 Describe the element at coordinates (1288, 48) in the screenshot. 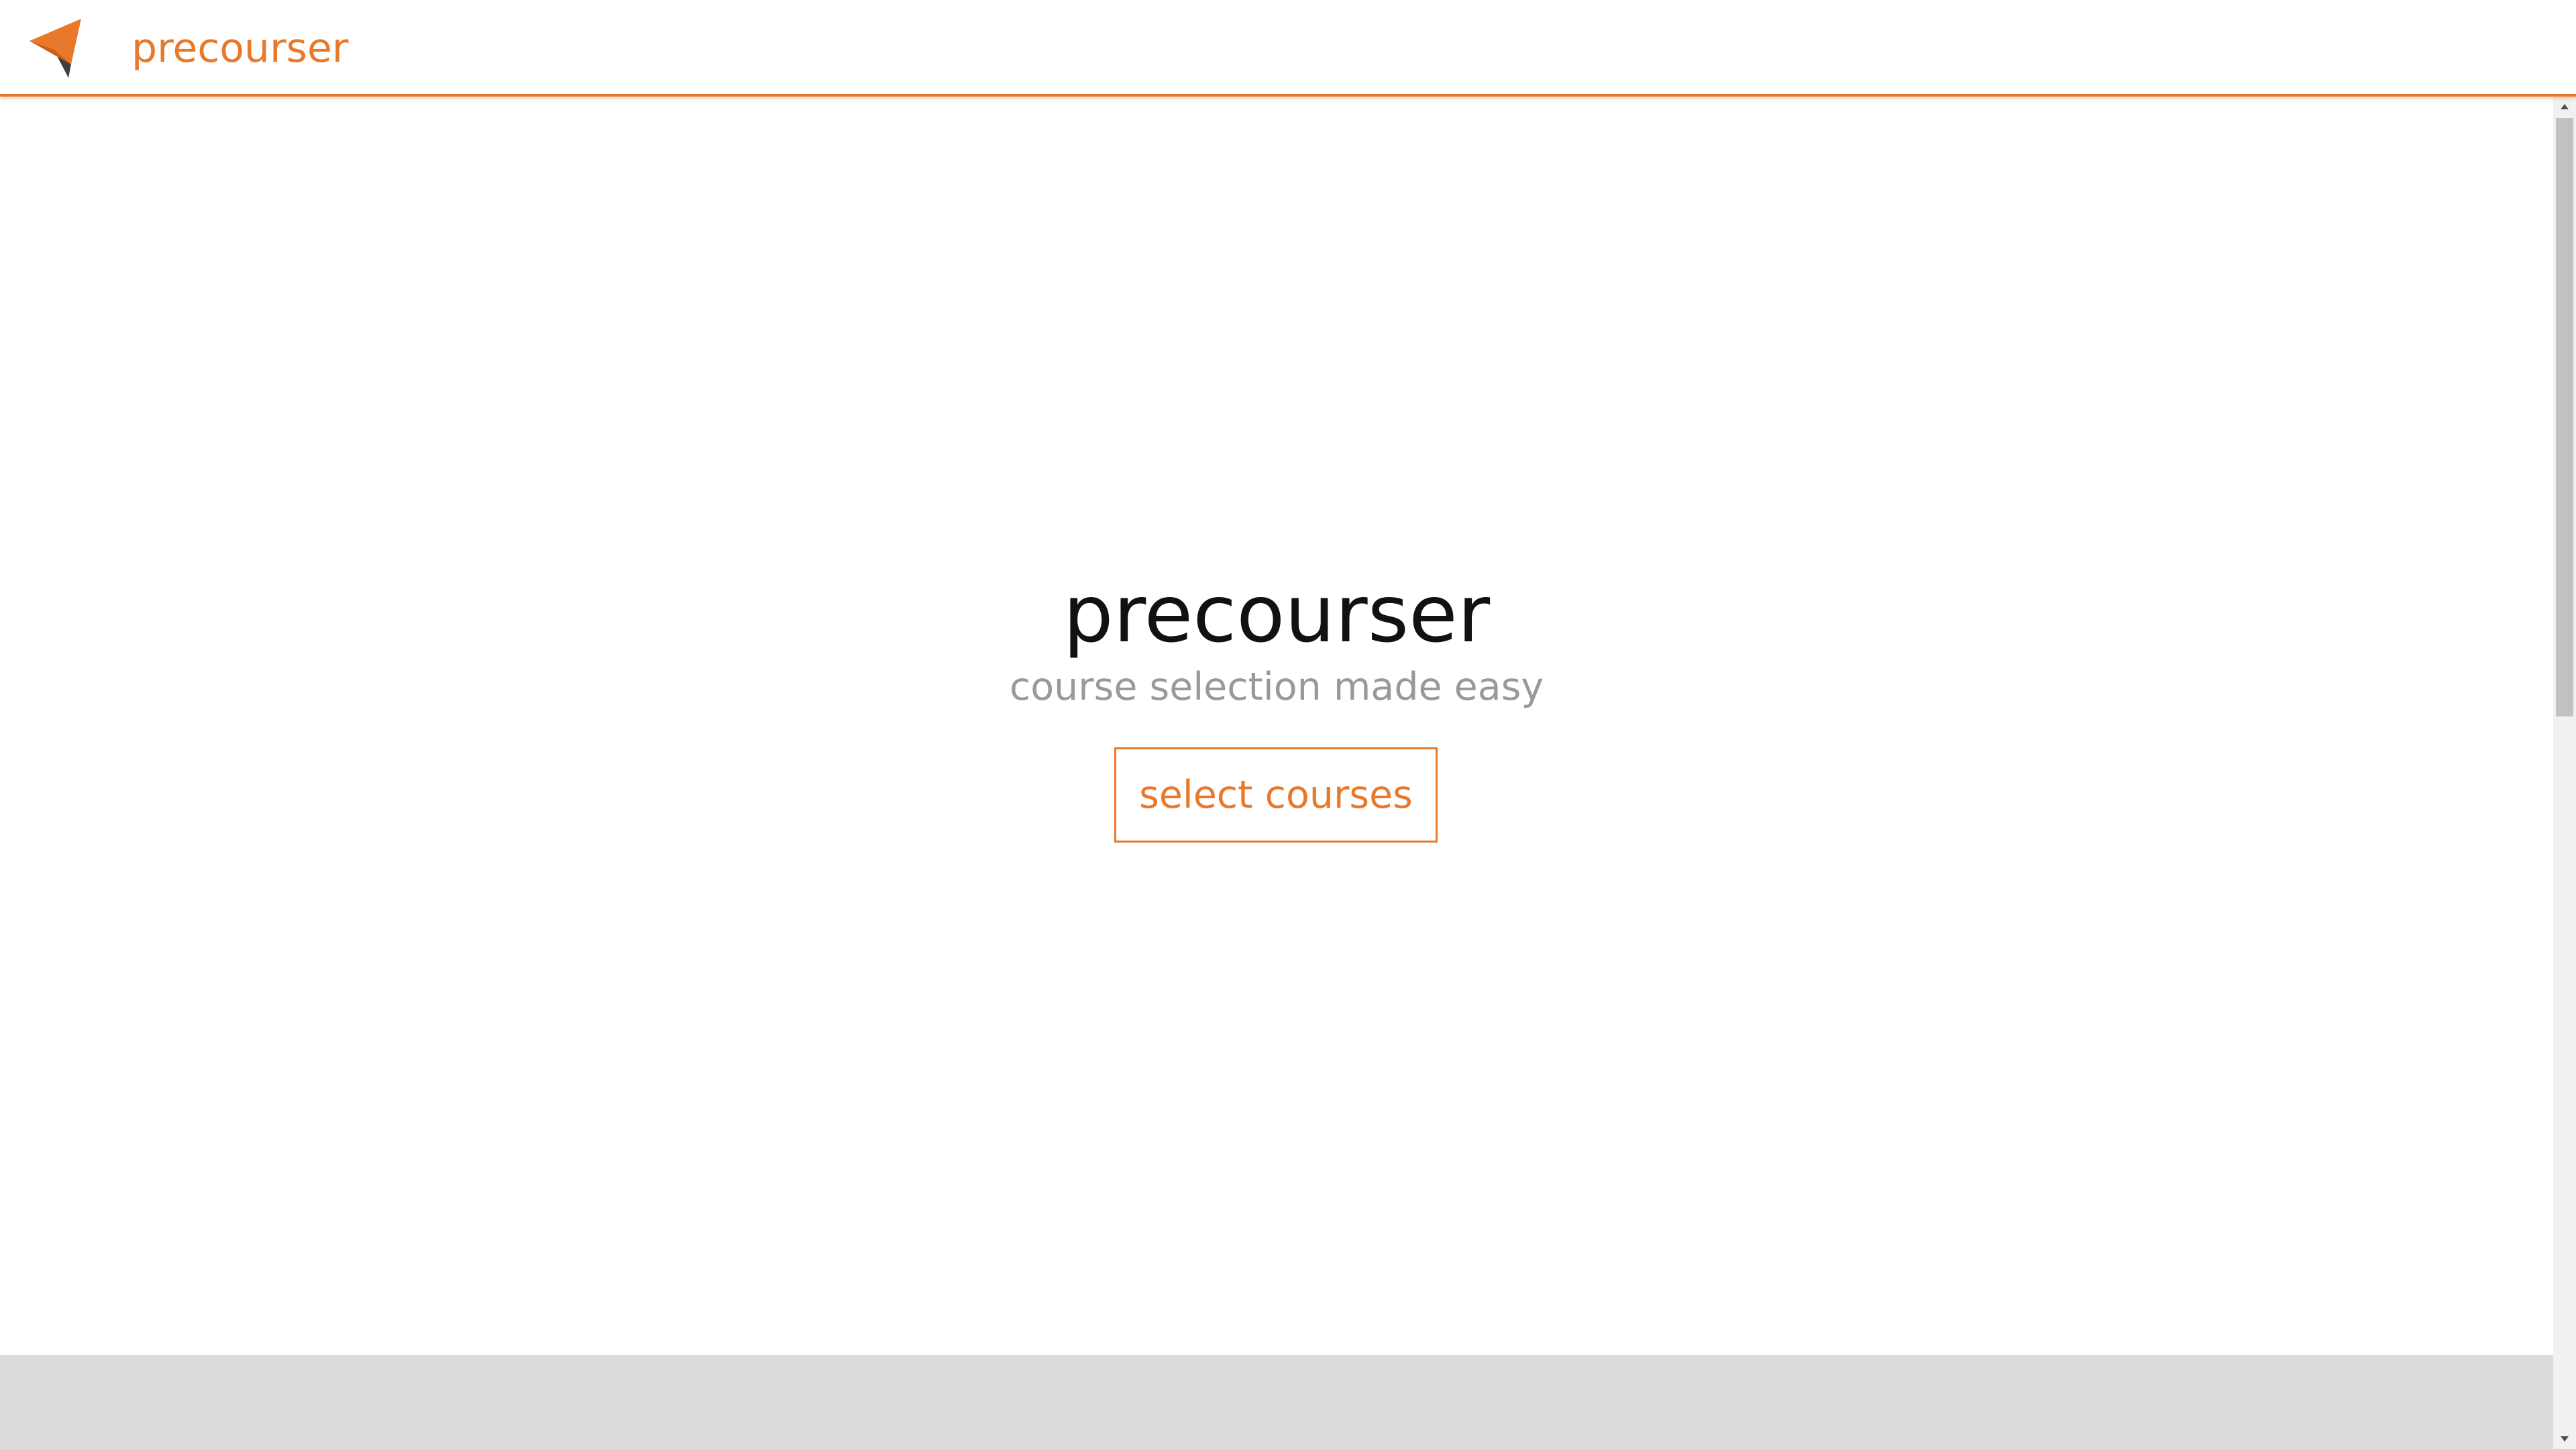

I see `top-navbar: precourser` at that location.